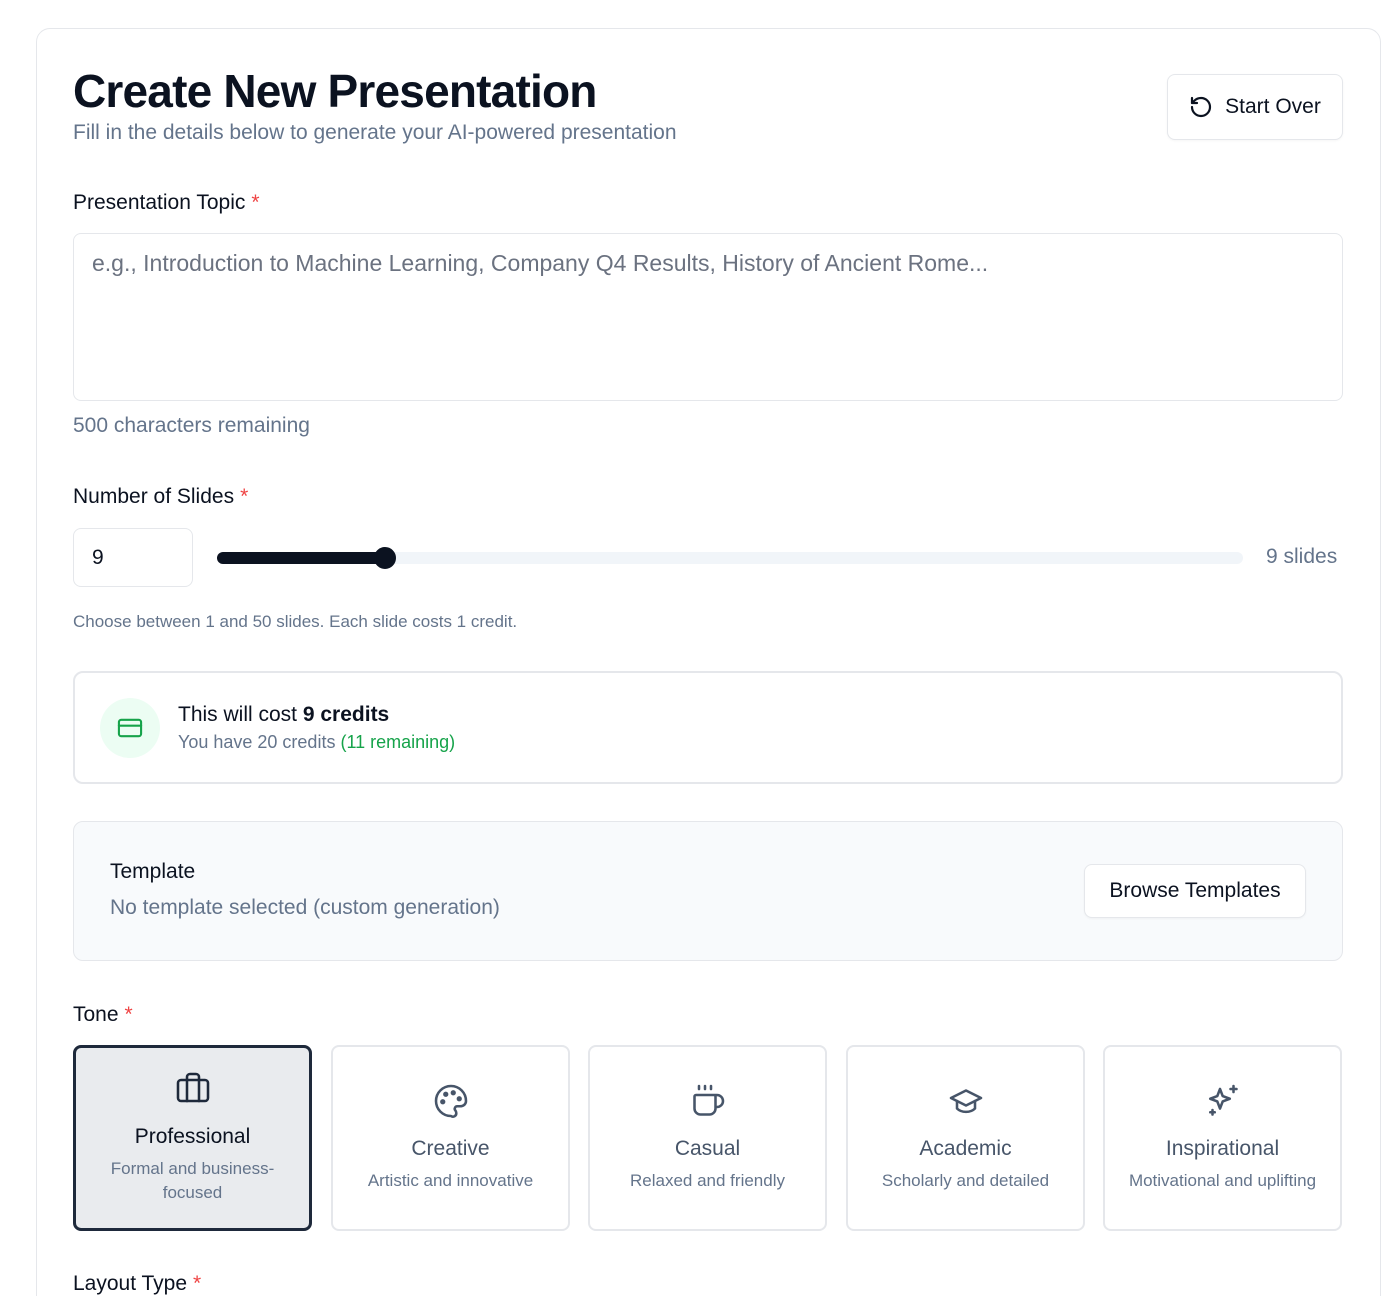 This screenshot has height=1296, width=1400. Describe the element at coordinates (450, 1180) in the screenshot. I see `tone-description: Artistic and innovative` at that location.